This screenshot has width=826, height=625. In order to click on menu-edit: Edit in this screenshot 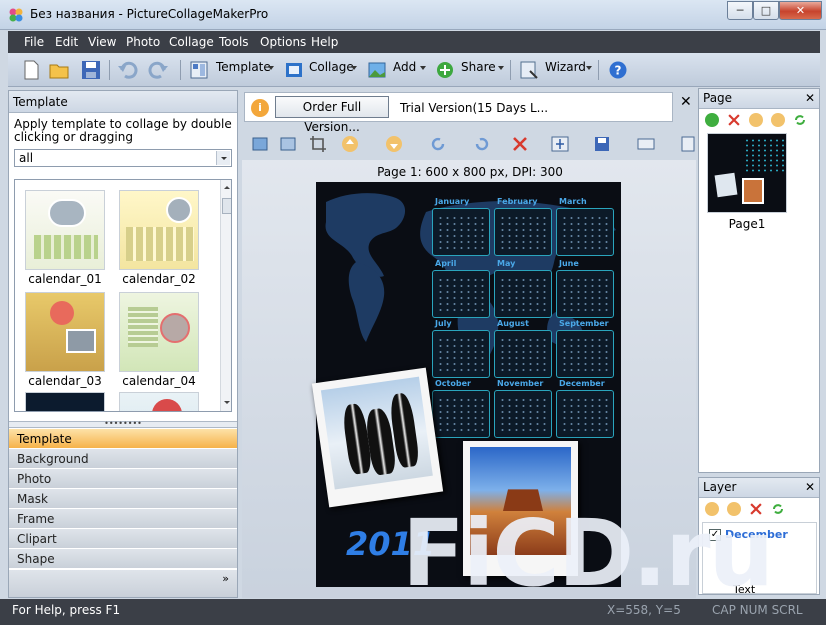, I will do `click(66, 42)`.